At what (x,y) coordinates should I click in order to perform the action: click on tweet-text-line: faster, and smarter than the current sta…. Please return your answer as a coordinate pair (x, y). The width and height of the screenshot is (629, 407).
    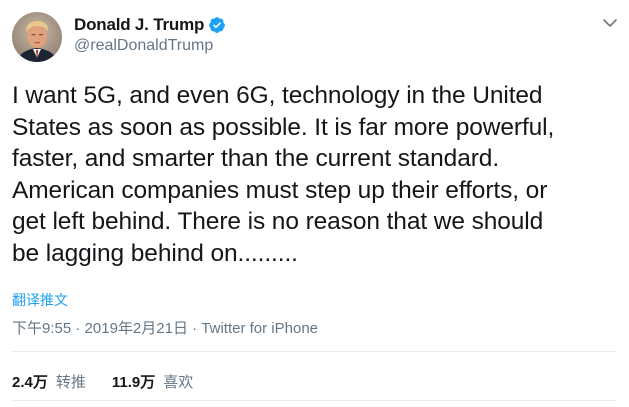
    Looking at the image, I should click on (256, 158).